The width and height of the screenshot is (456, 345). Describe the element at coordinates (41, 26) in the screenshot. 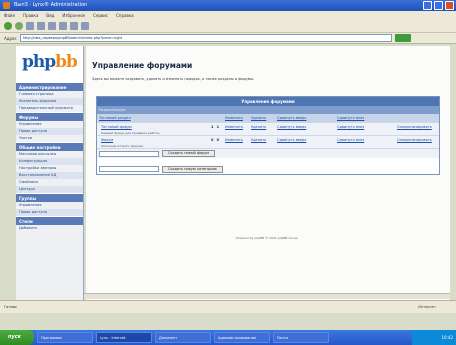

I see `refresh-icon` at that location.